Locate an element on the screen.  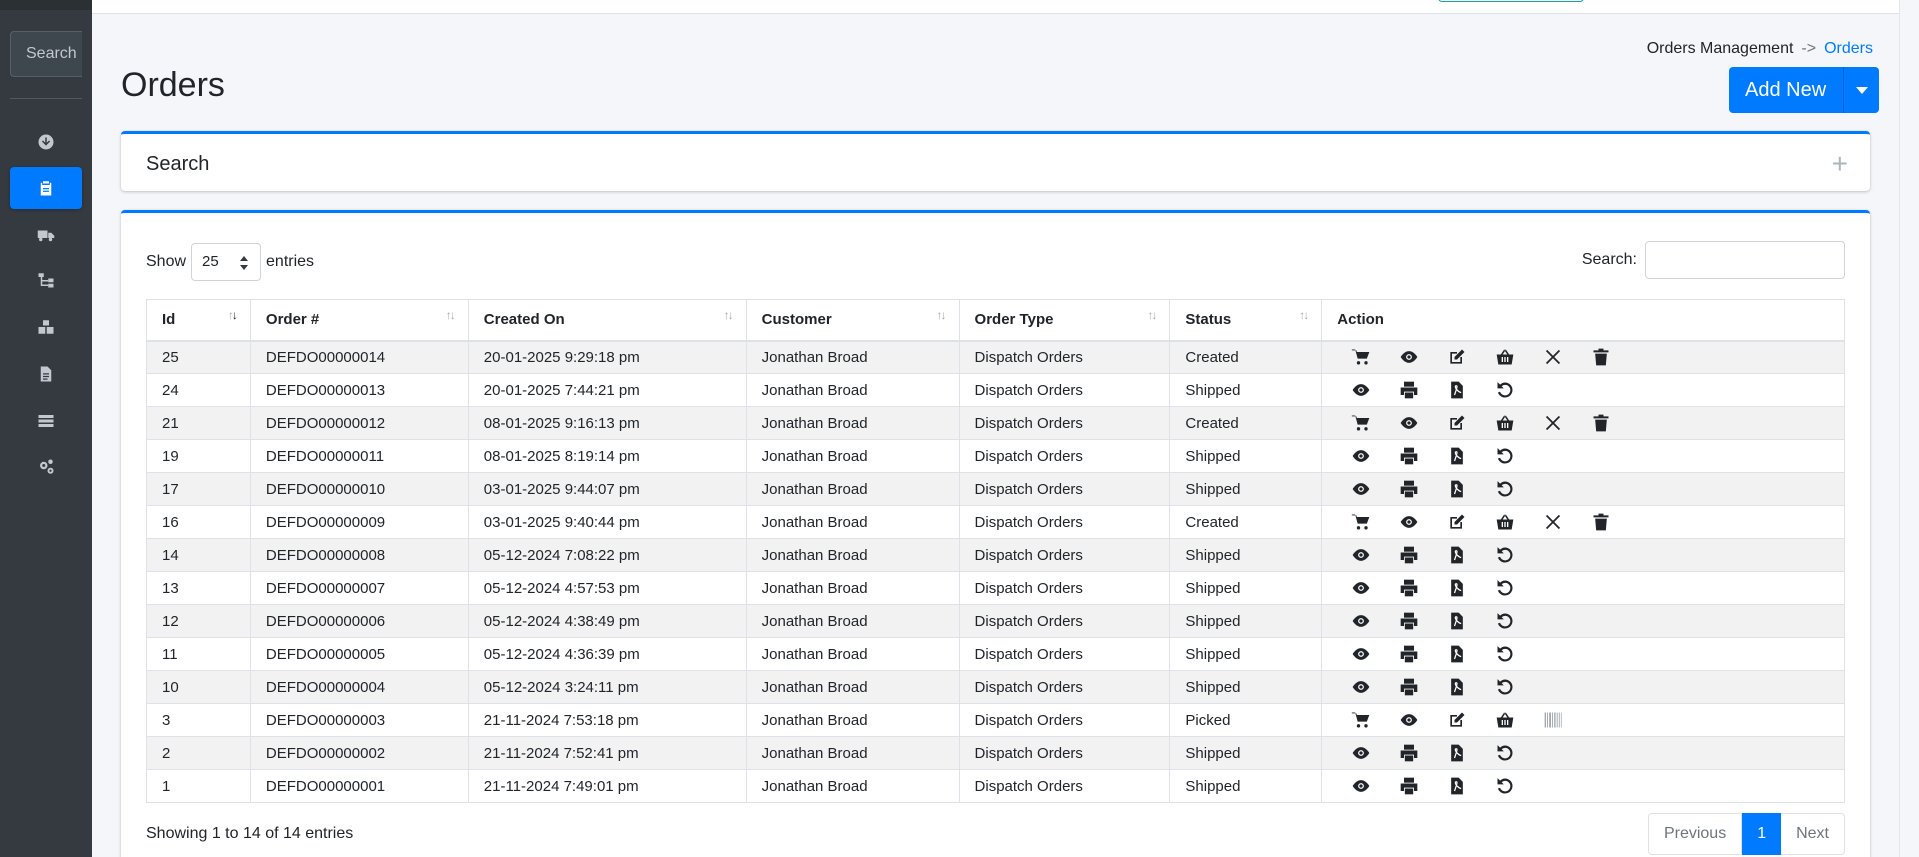
pagination-page-1: 1 is located at coordinates (1762, 834).